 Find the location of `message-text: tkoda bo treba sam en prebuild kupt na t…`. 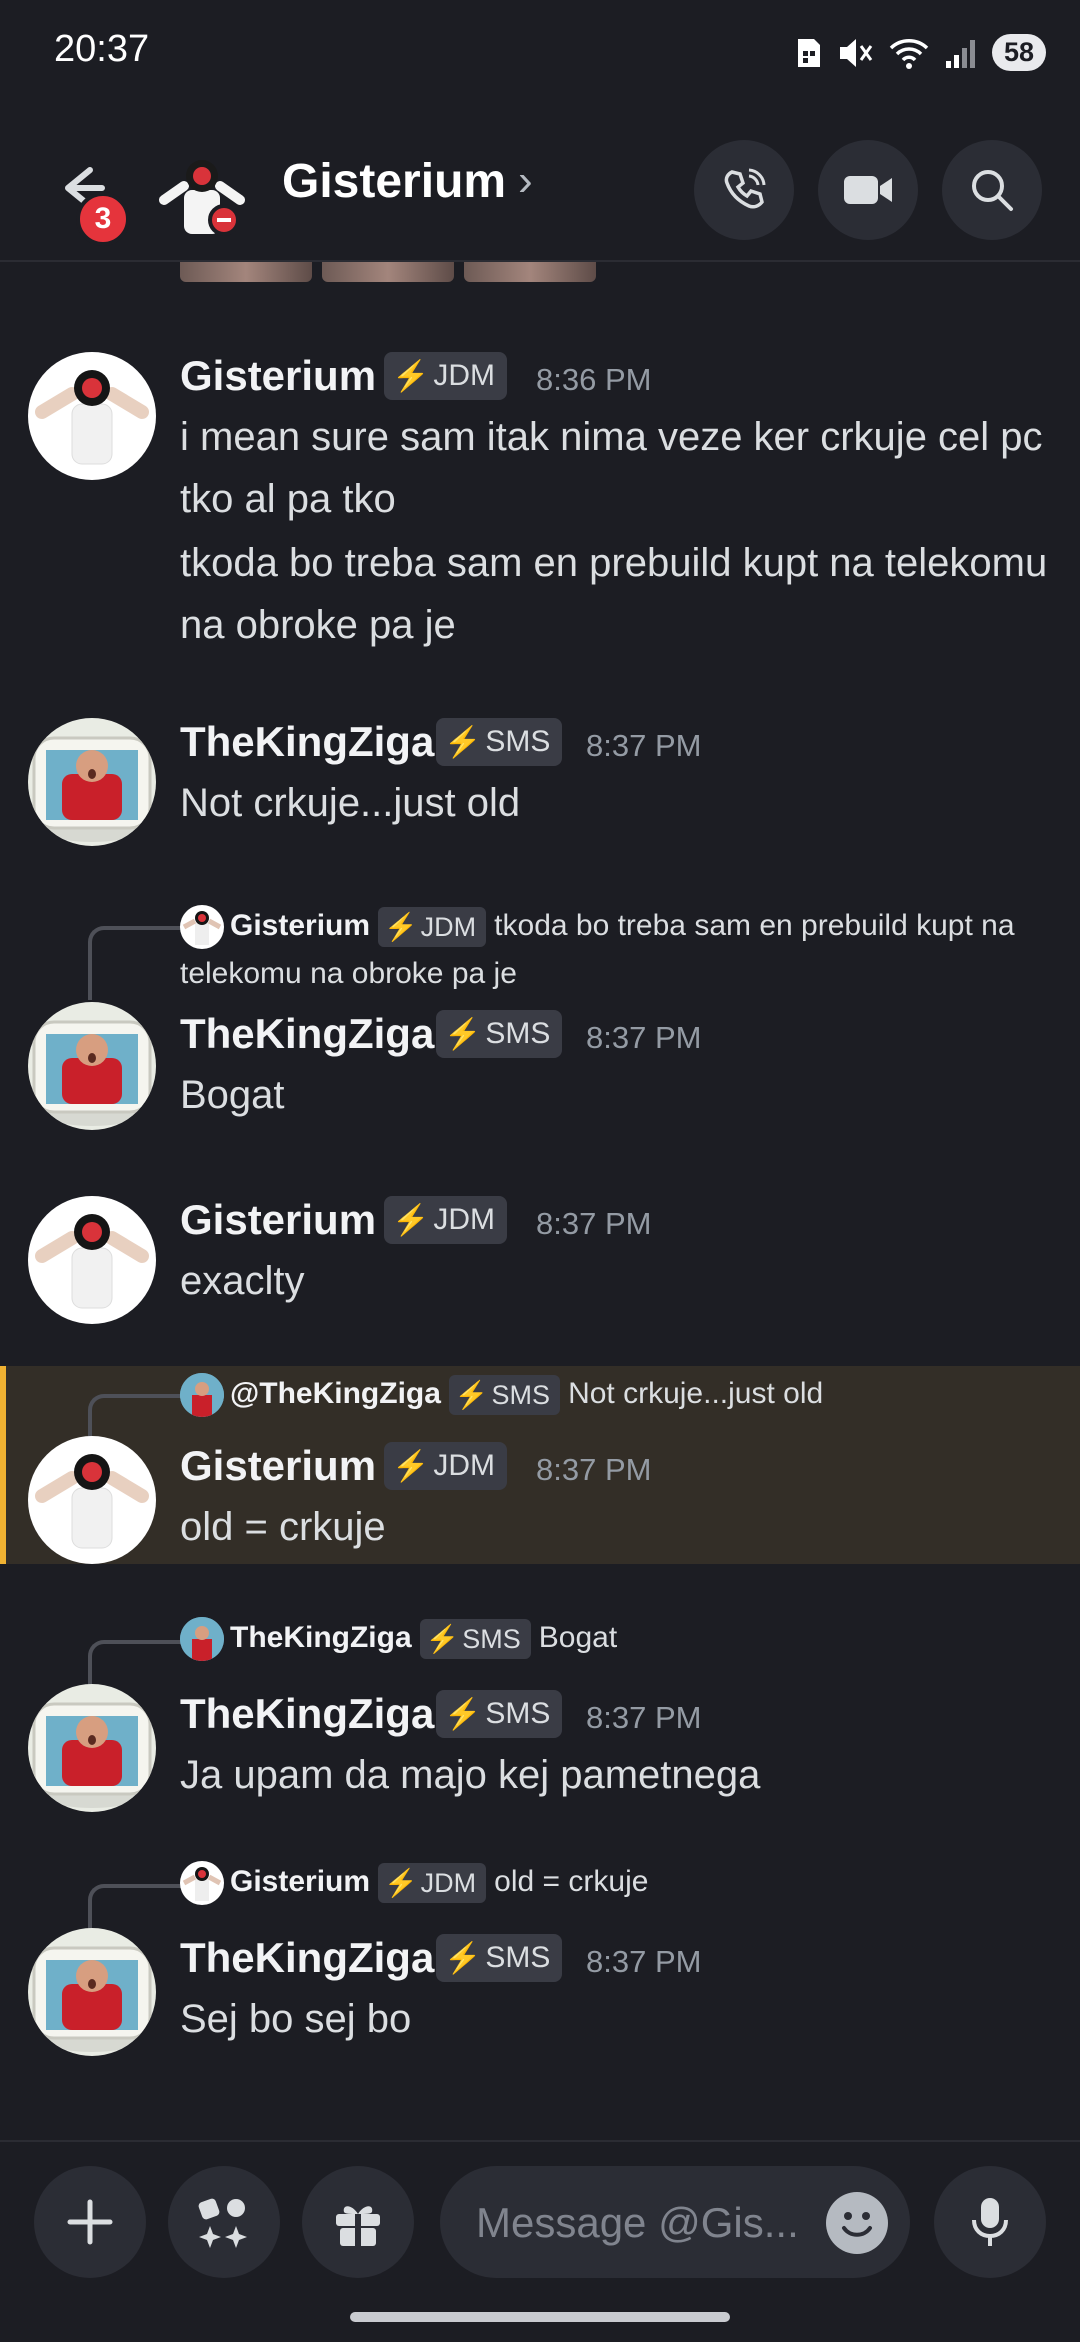

message-text: tkoda bo treba sam en prebuild kupt na t… is located at coordinates (614, 594).